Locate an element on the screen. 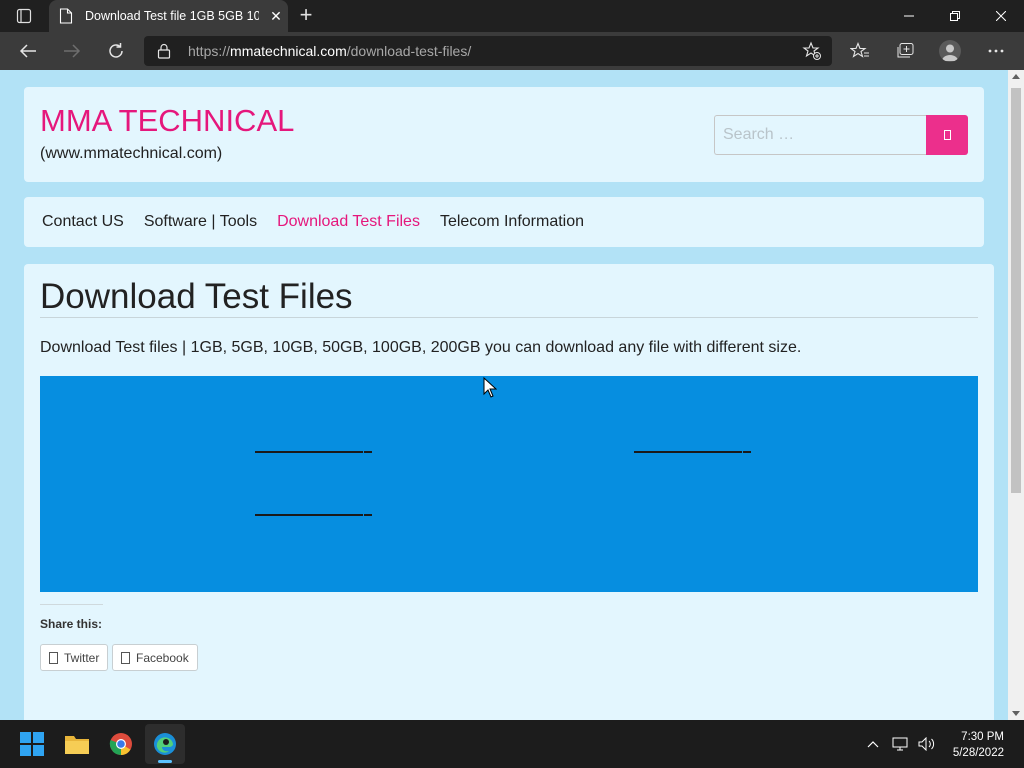 The width and height of the screenshot is (1024, 768). share-twitter-button: Twitter is located at coordinates (74, 657).